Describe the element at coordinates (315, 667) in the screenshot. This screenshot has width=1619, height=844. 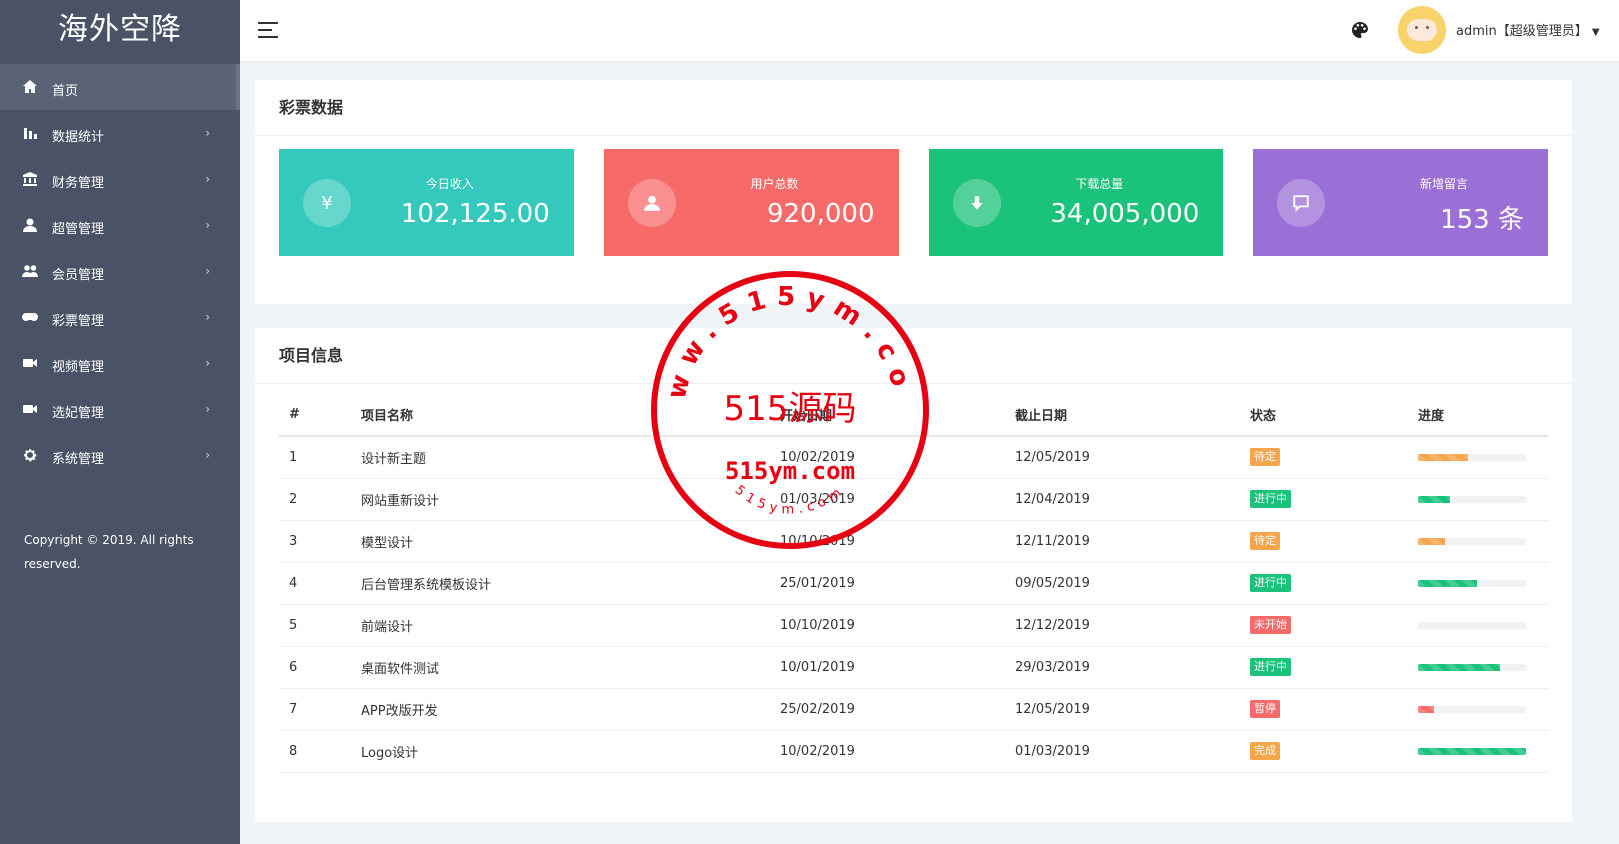
I see `row-number: 6` at that location.